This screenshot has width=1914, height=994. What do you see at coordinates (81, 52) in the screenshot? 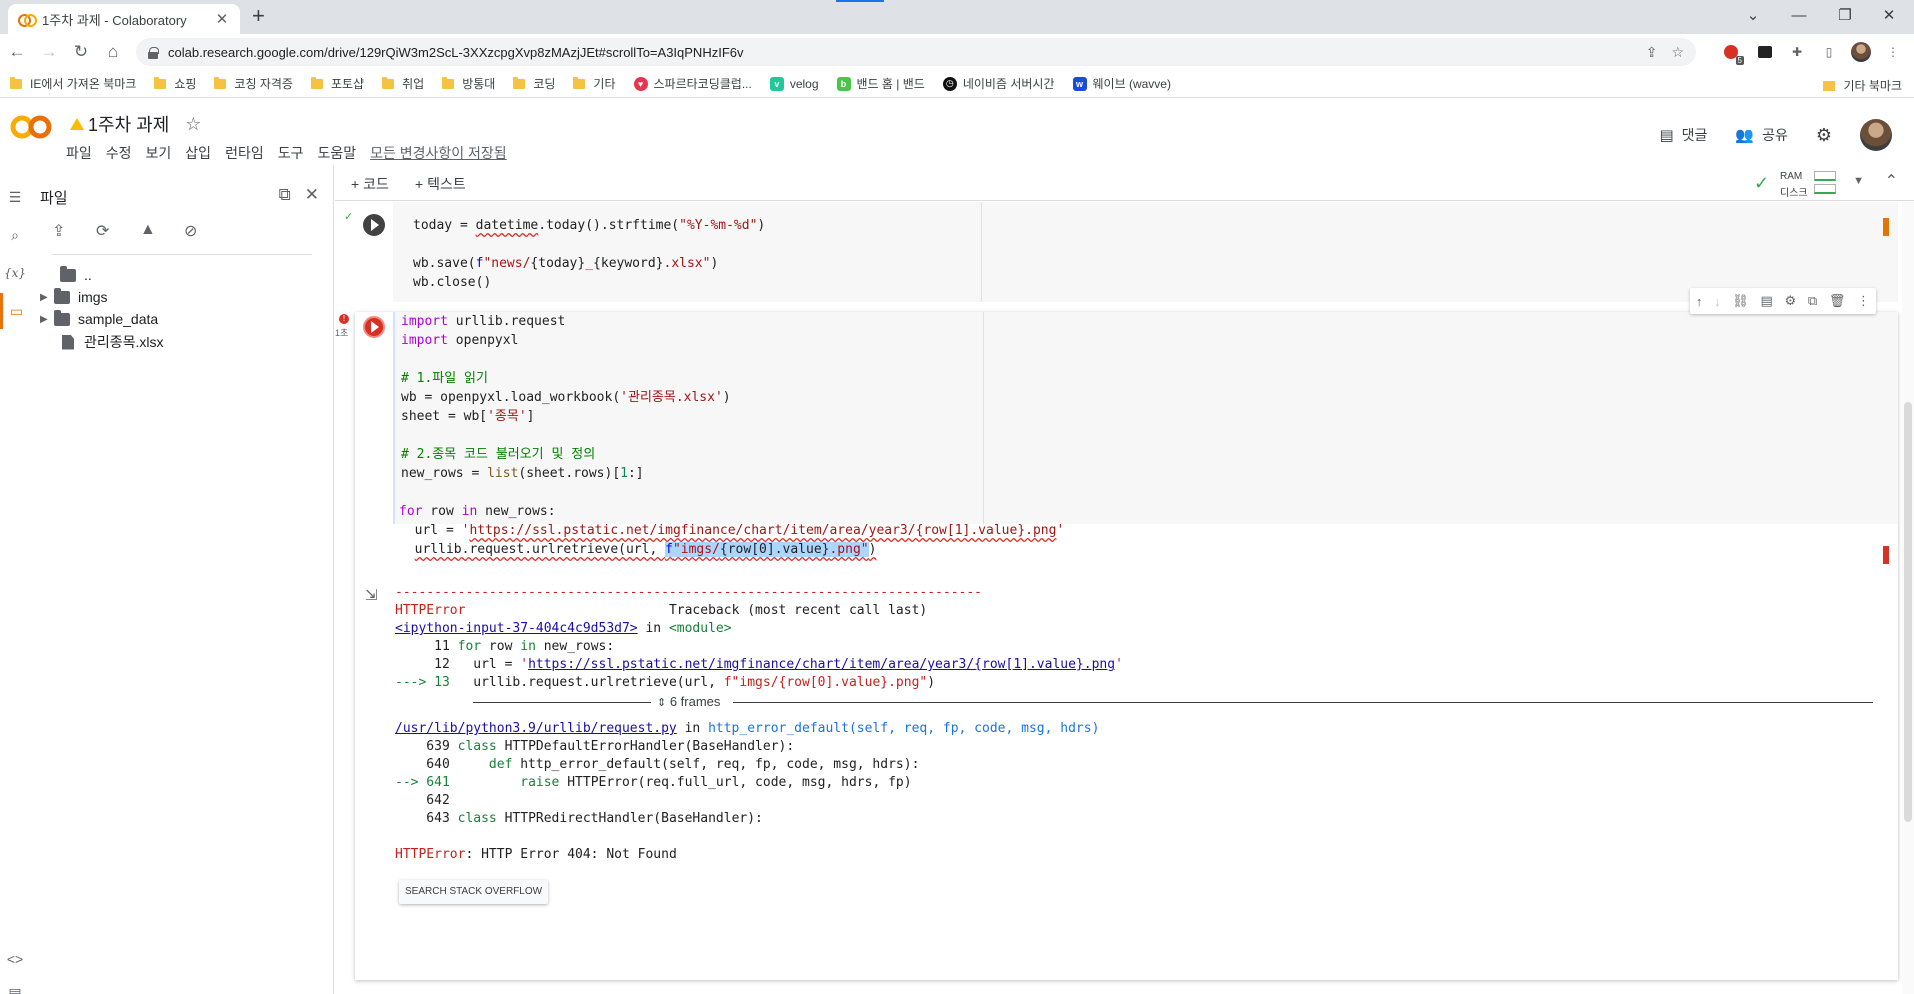
I see `reload-button: ↻` at bounding box center [81, 52].